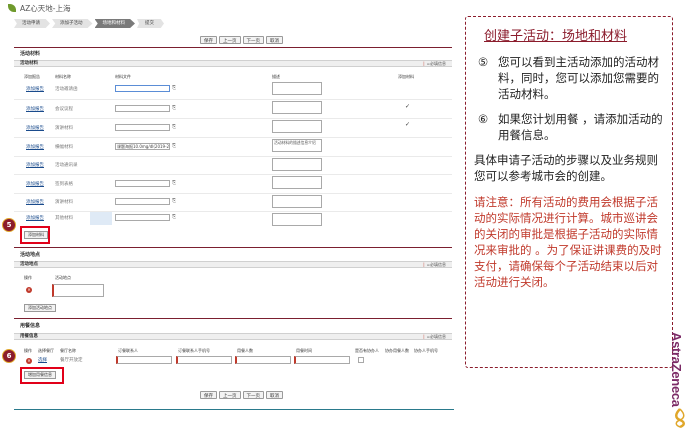 This screenshot has width=691, height=441. I want to click on material-name: 其他材料, so click(64, 218).